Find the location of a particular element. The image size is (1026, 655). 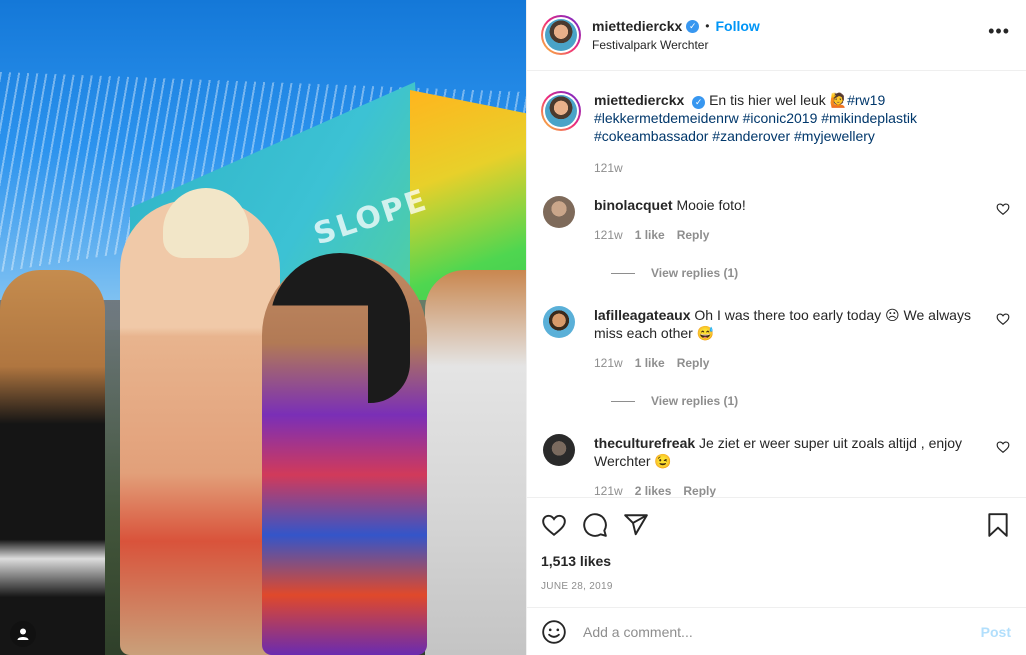

hashtag-link: #mikindeplastik is located at coordinates (869, 118).